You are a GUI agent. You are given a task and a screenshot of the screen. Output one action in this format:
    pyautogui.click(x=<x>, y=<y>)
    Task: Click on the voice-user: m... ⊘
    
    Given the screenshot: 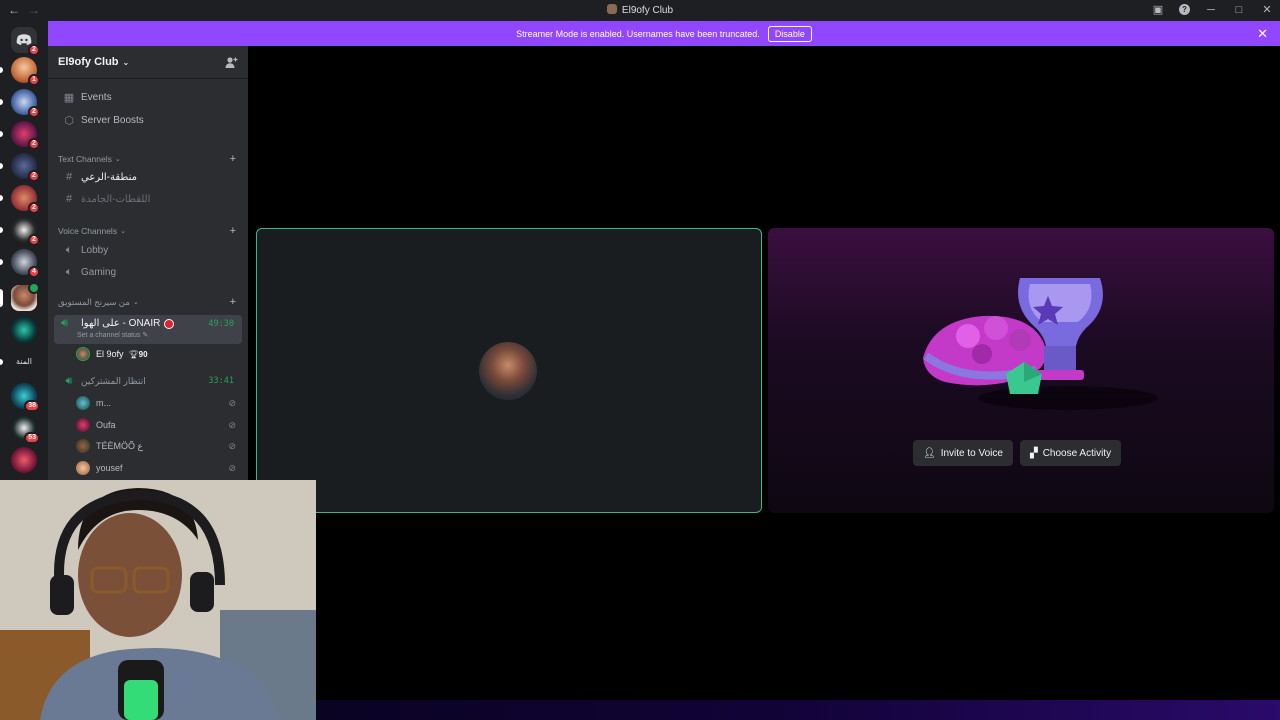 What is the action you would take?
    pyautogui.click(x=159, y=403)
    